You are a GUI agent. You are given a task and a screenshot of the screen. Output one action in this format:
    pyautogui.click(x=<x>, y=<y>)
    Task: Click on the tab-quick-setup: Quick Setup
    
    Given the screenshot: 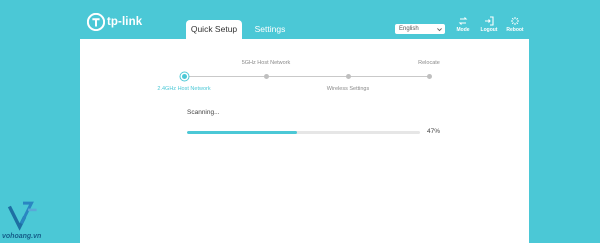 What is the action you would take?
    pyautogui.click(x=214, y=29)
    